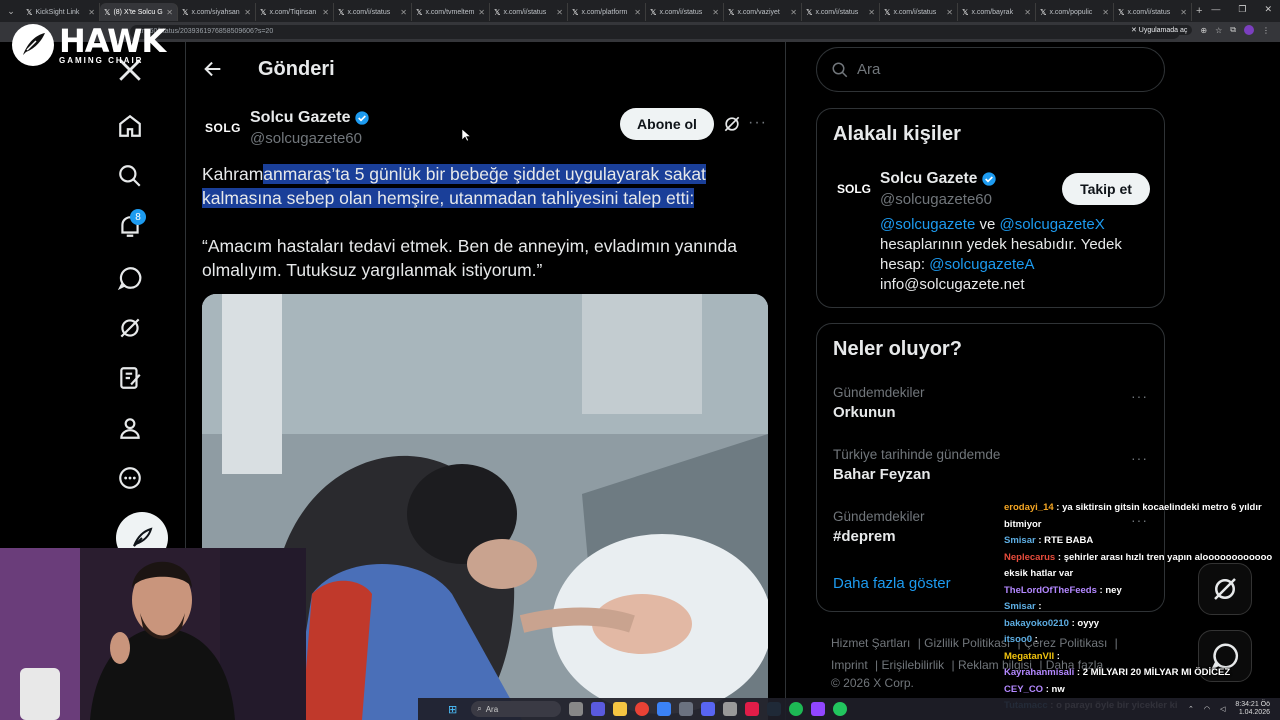 Image resolution: width=1280 pixels, height=720 pixels. Describe the element at coordinates (130, 176) in the screenshot. I see `explore-search-icon` at that location.